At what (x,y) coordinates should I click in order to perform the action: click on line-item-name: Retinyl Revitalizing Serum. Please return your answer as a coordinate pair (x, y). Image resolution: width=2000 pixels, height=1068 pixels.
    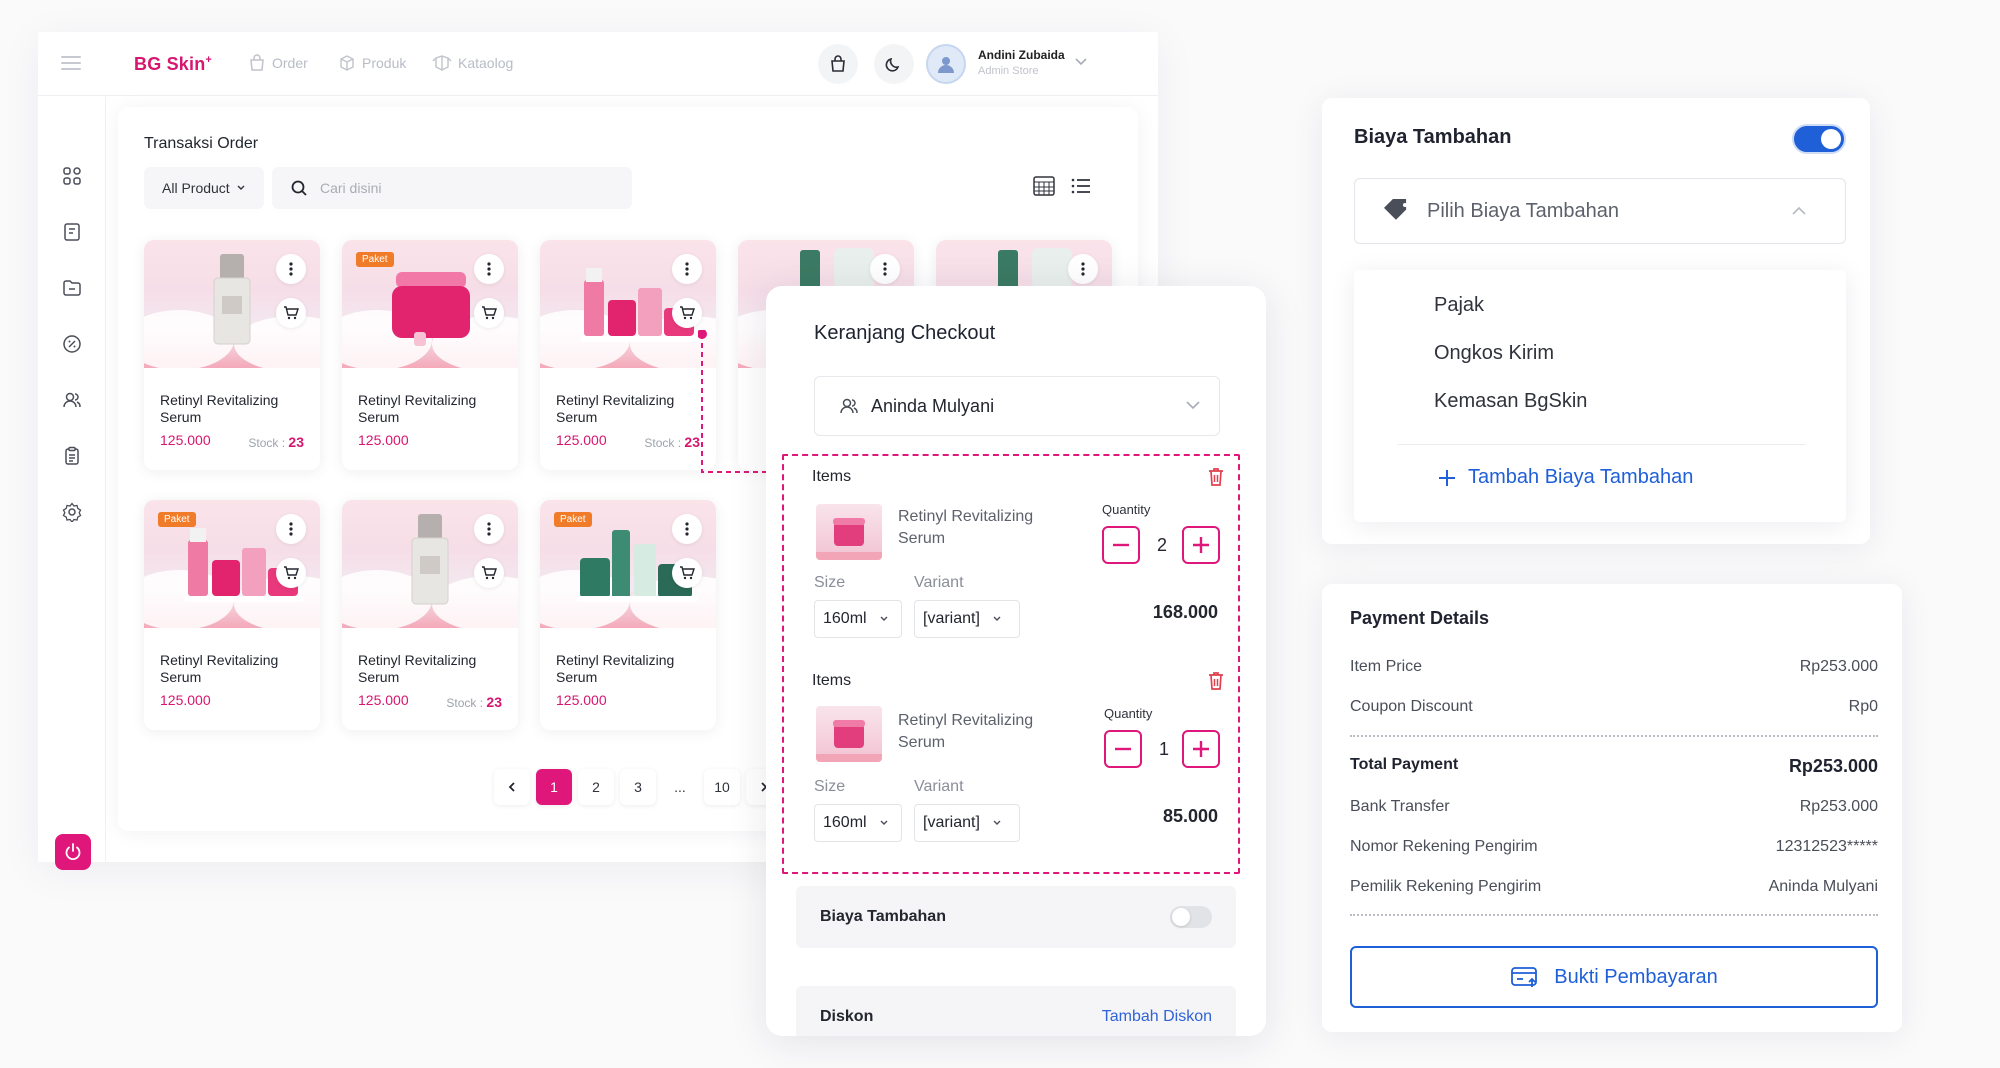
    Looking at the image, I should click on (966, 731).